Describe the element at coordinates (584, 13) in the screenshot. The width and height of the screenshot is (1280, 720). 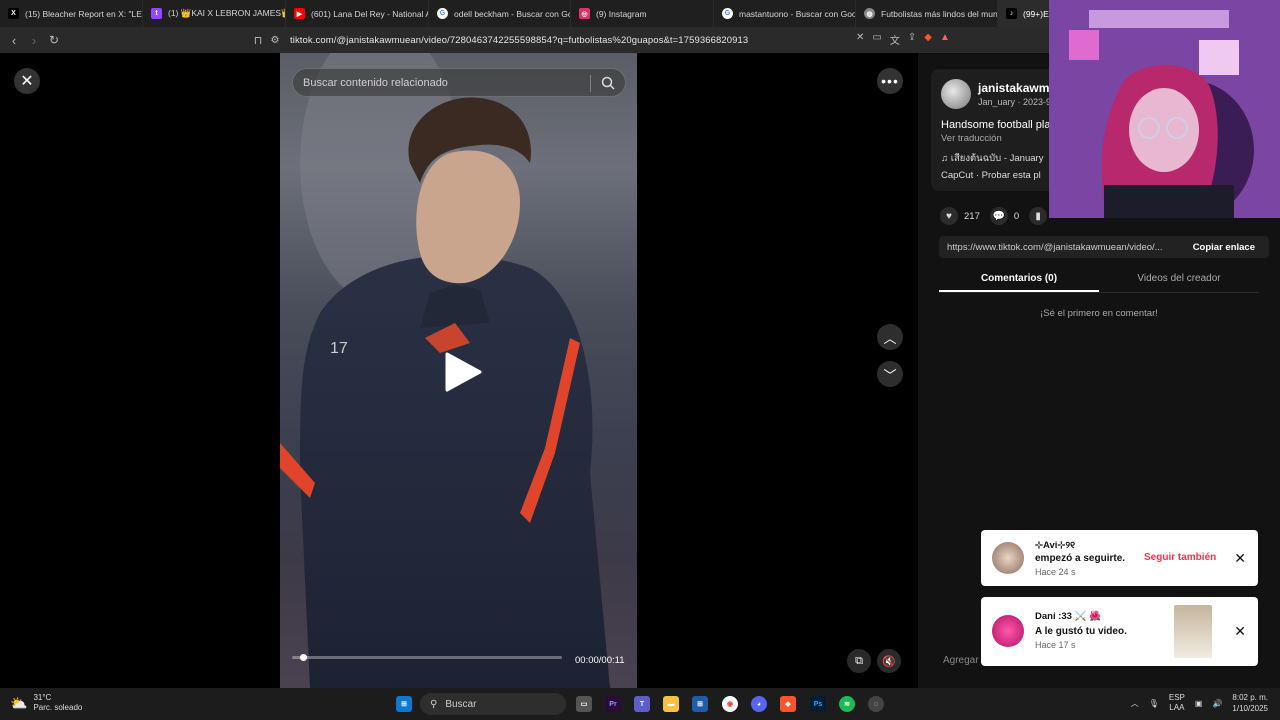
I see `instagram-icon: ◎` at that location.